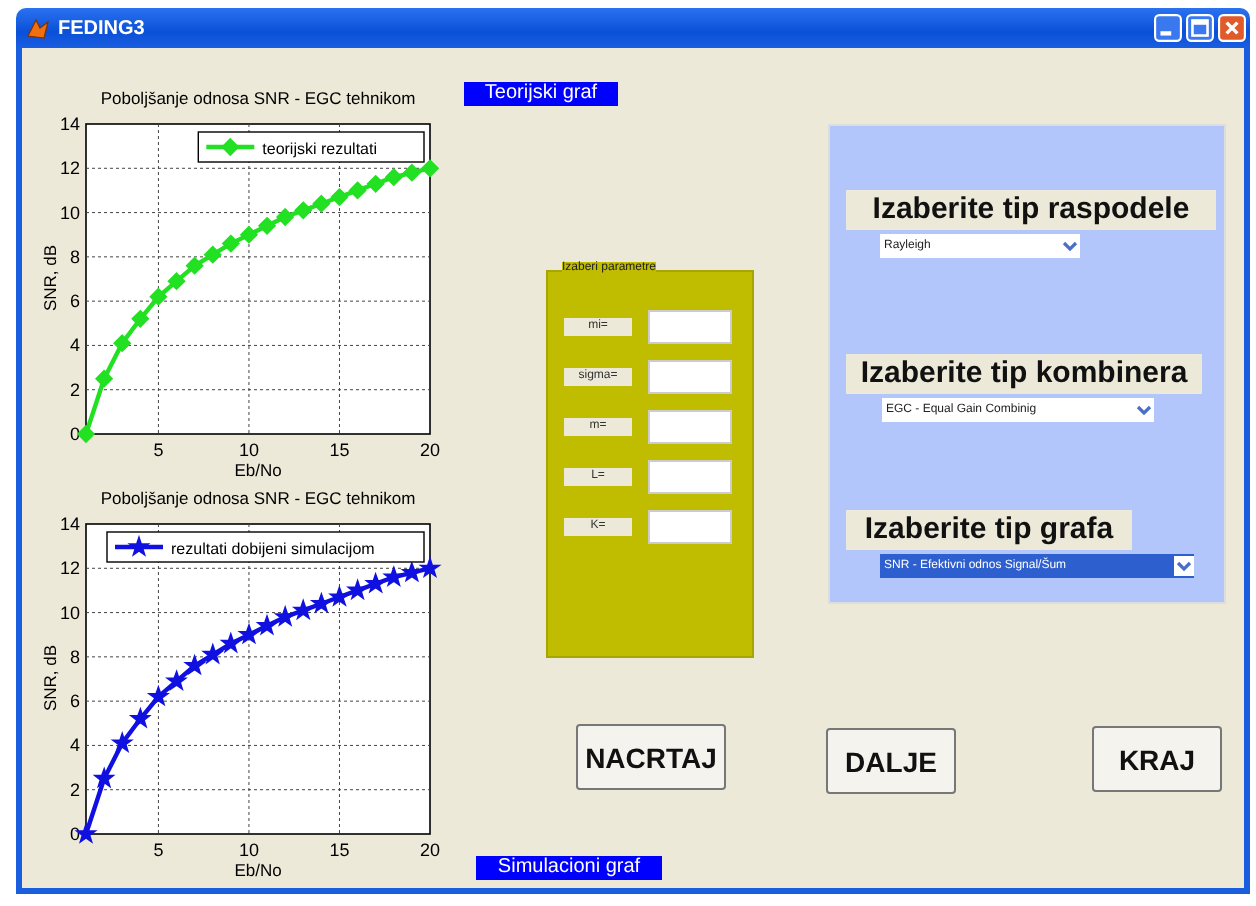 The width and height of the screenshot is (1256, 906). What do you see at coordinates (1200, 28) in the screenshot?
I see `maximize-button` at bounding box center [1200, 28].